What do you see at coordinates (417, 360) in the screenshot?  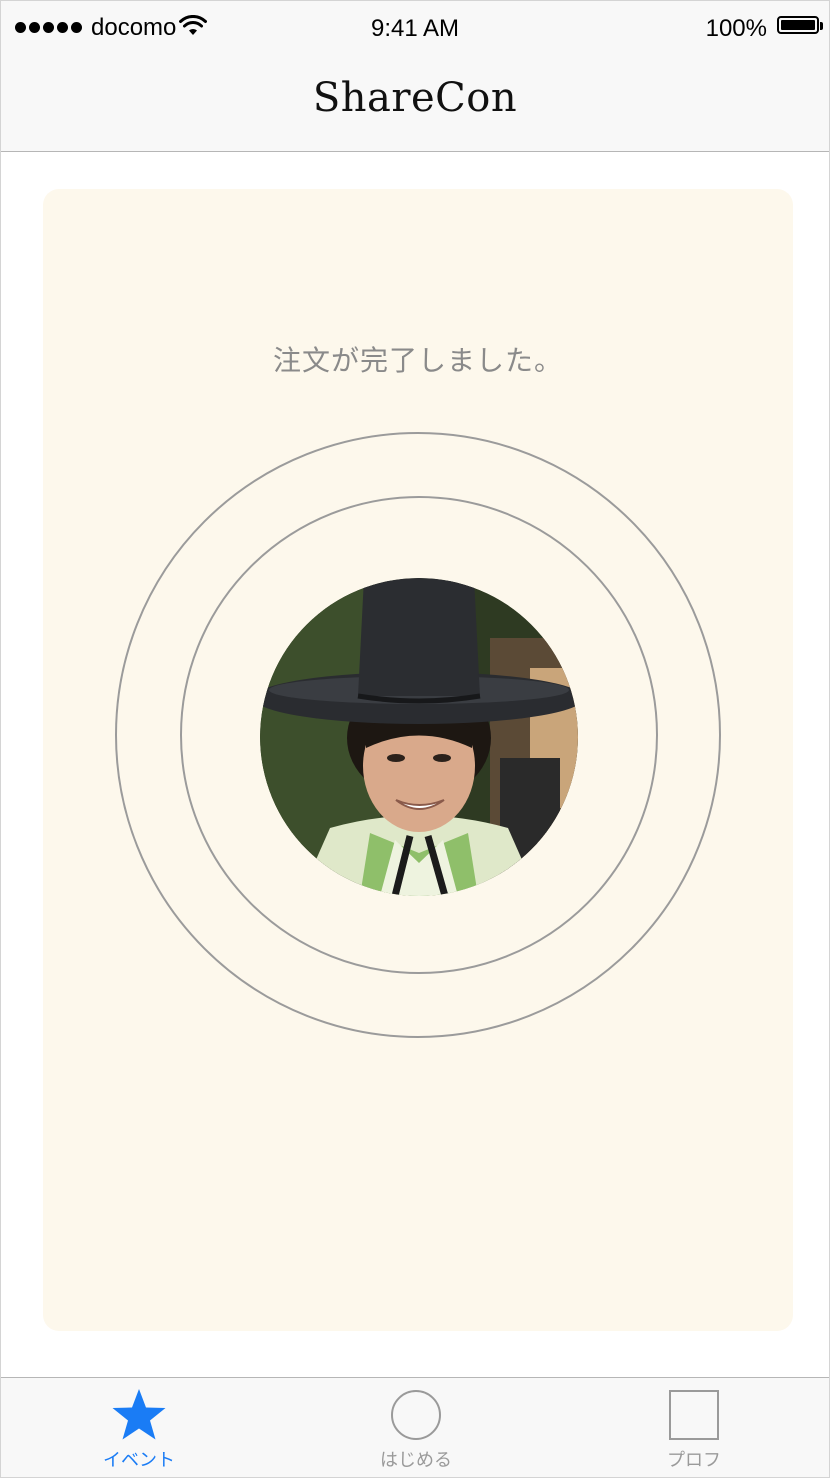 I see `order-complete-message: 注文が完了しました。` at bounding box center [417, 360].